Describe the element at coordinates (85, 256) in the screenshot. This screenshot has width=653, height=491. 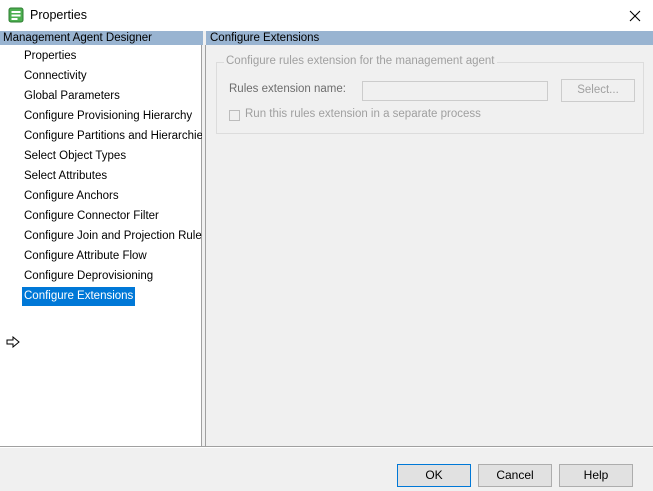
I see `nav-item-attribute-flow: Configure Attribute Flow` at that location.